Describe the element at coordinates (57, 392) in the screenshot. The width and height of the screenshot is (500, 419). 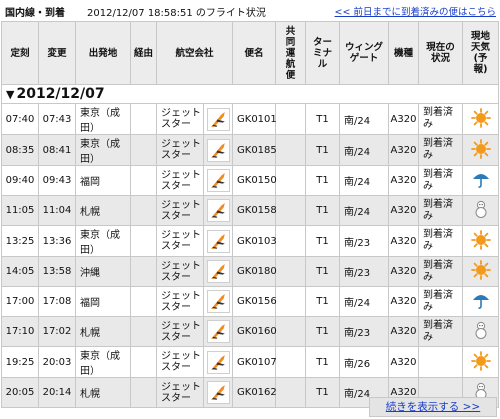
I see `changed-time: 20:14` at that location.